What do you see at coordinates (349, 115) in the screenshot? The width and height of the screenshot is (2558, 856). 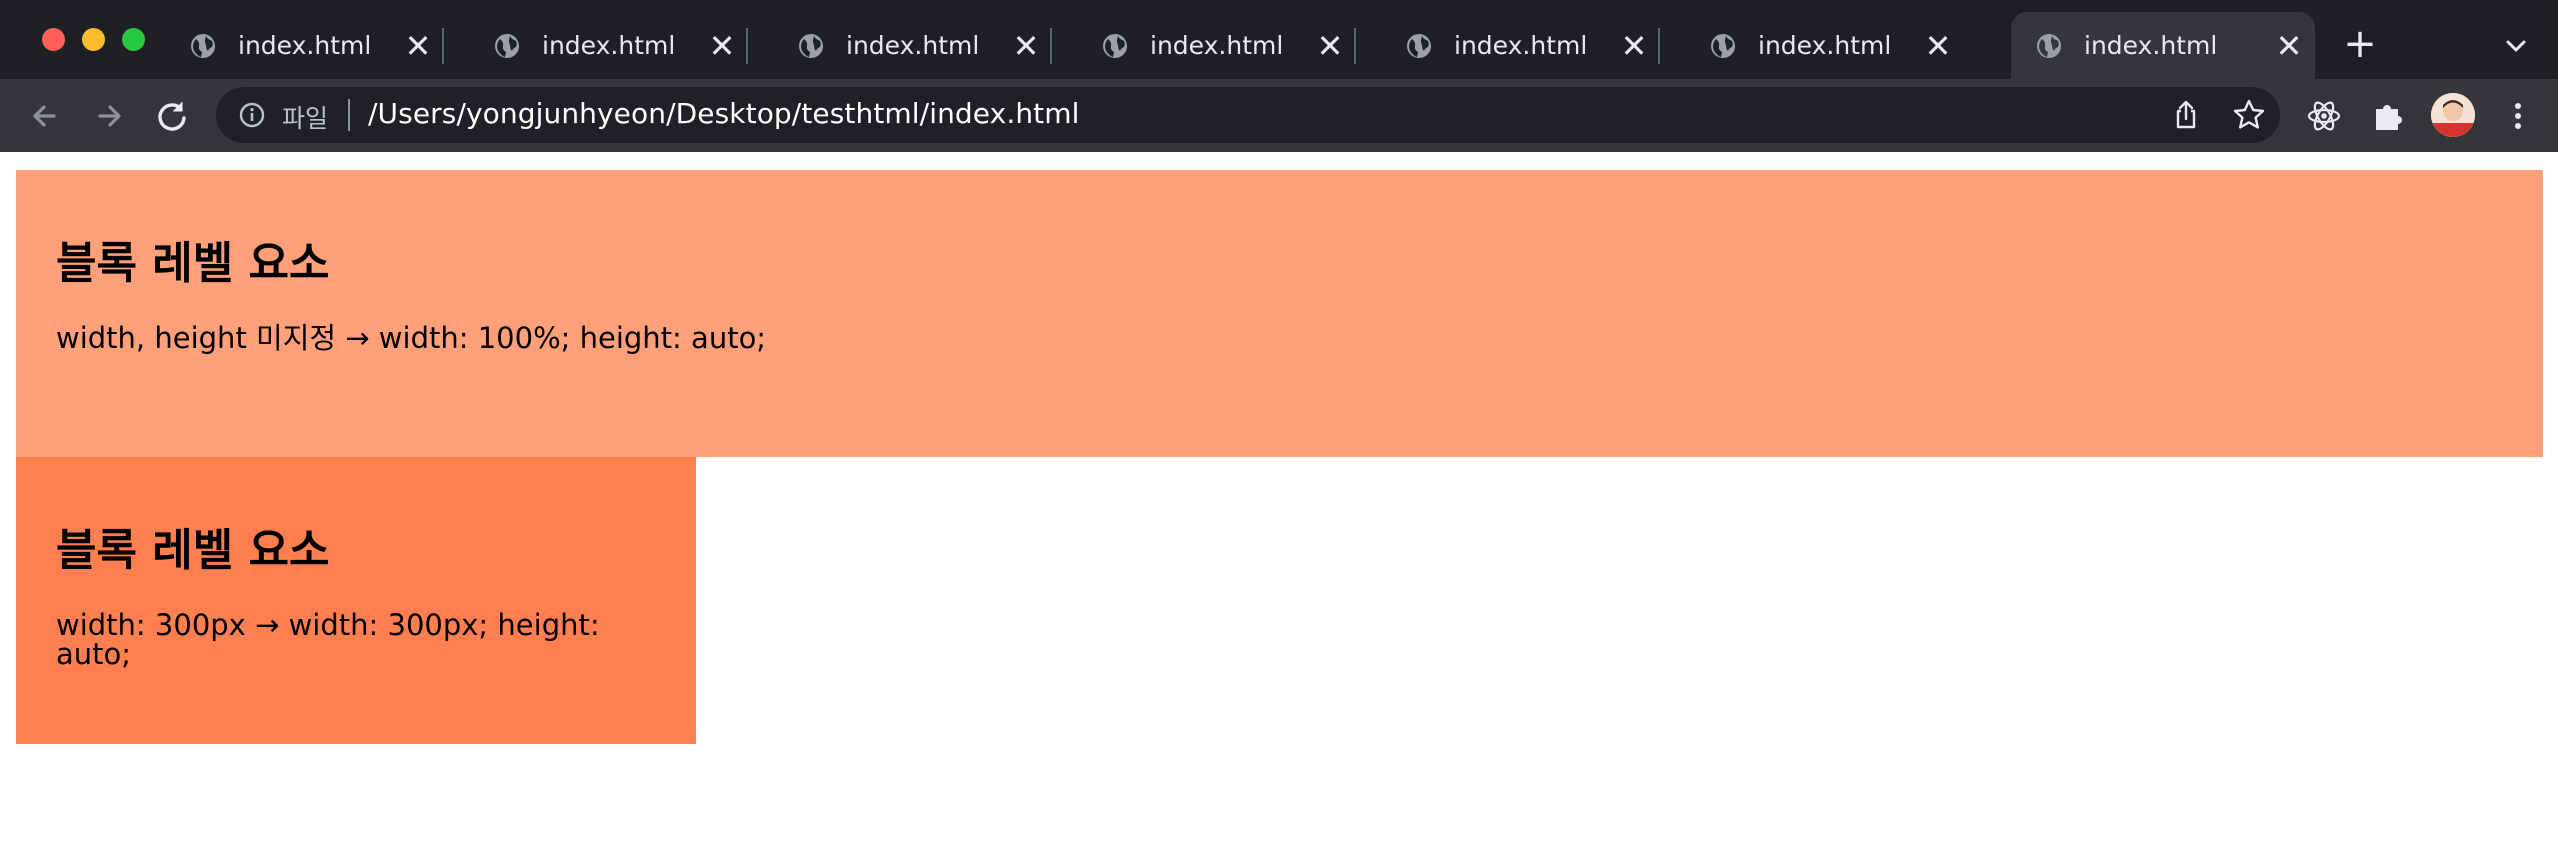 I see `address-divider` at bounding box center [349, 115].